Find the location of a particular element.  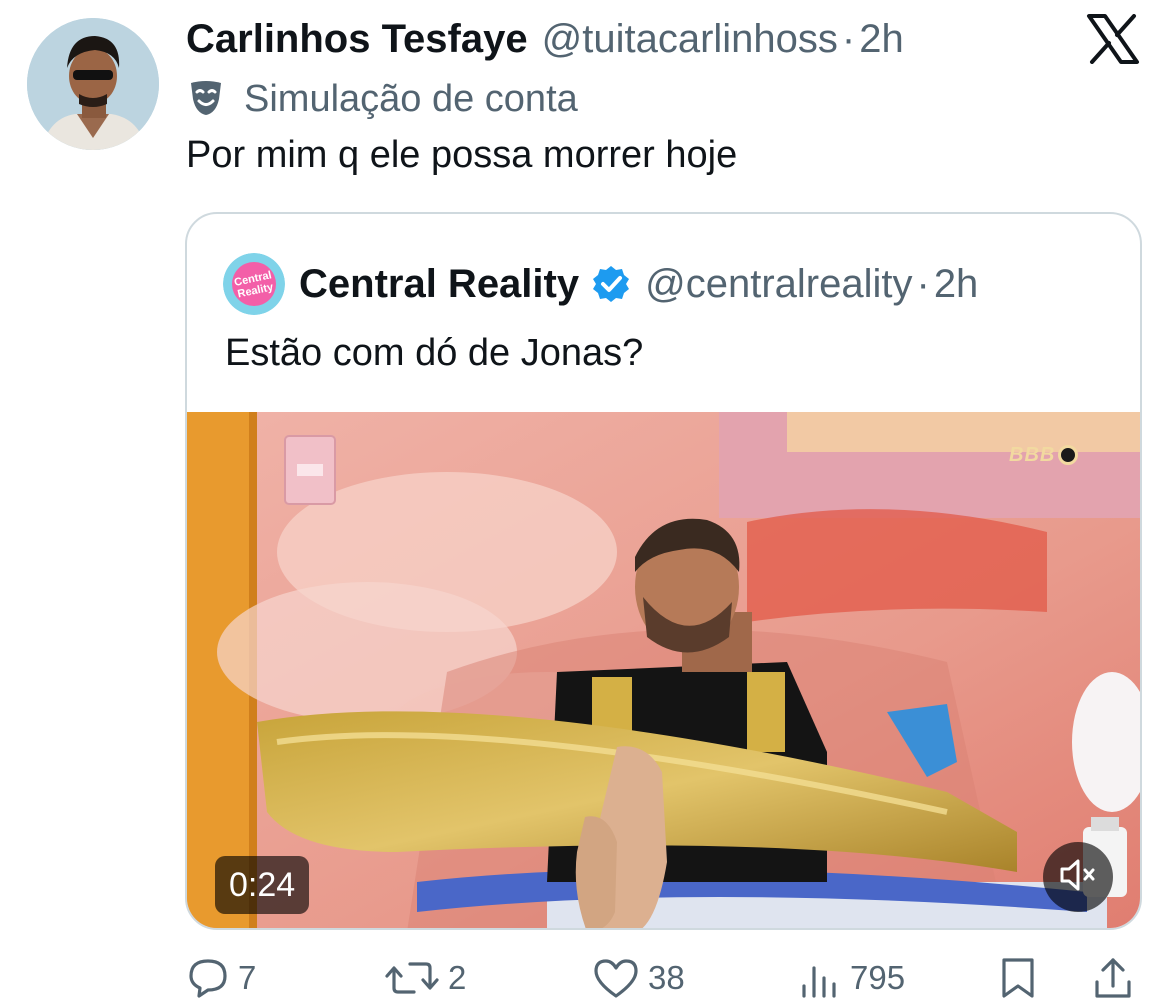

verified-badge-icon is located at coordinates (611, 284).